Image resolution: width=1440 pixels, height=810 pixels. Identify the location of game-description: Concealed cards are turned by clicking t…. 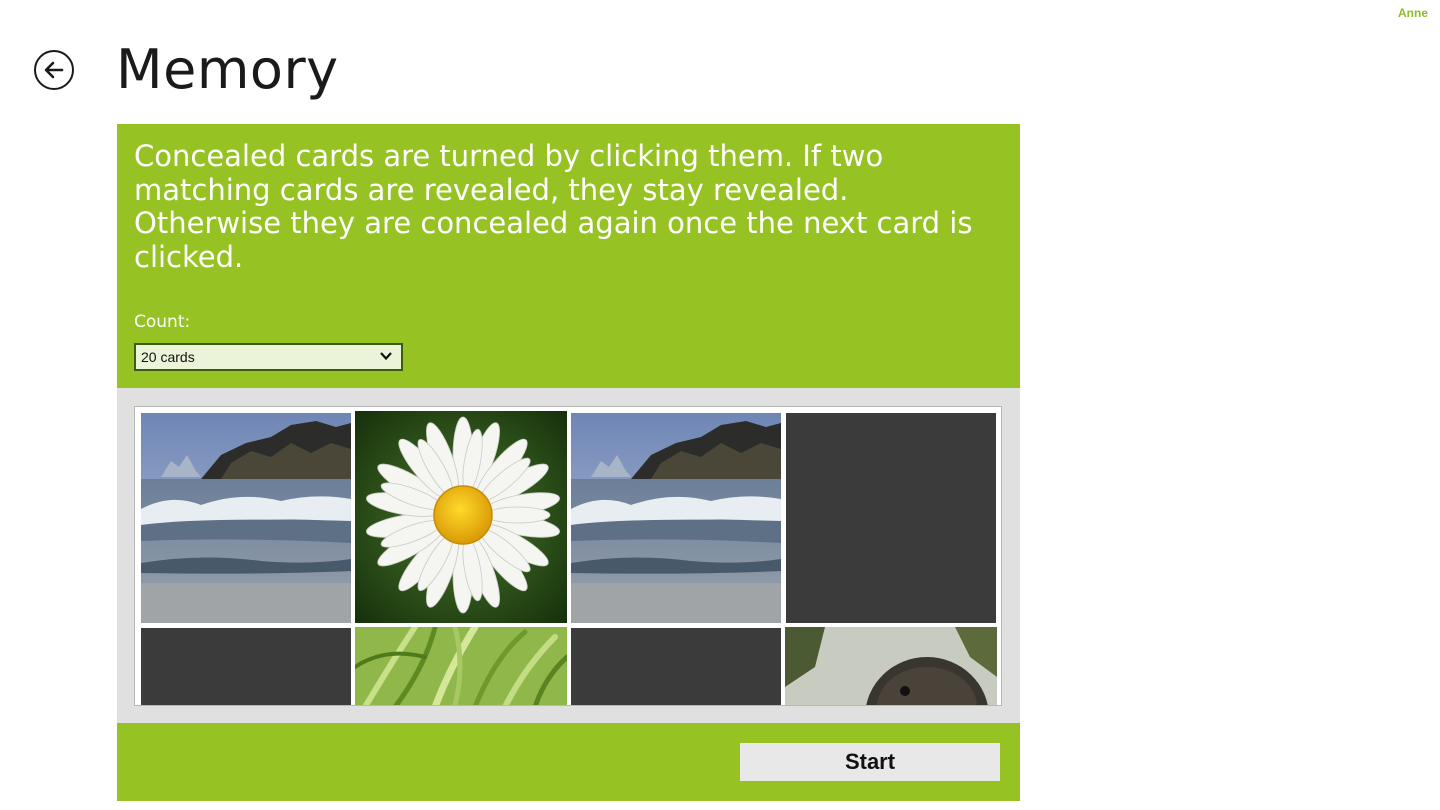
(553, 206).